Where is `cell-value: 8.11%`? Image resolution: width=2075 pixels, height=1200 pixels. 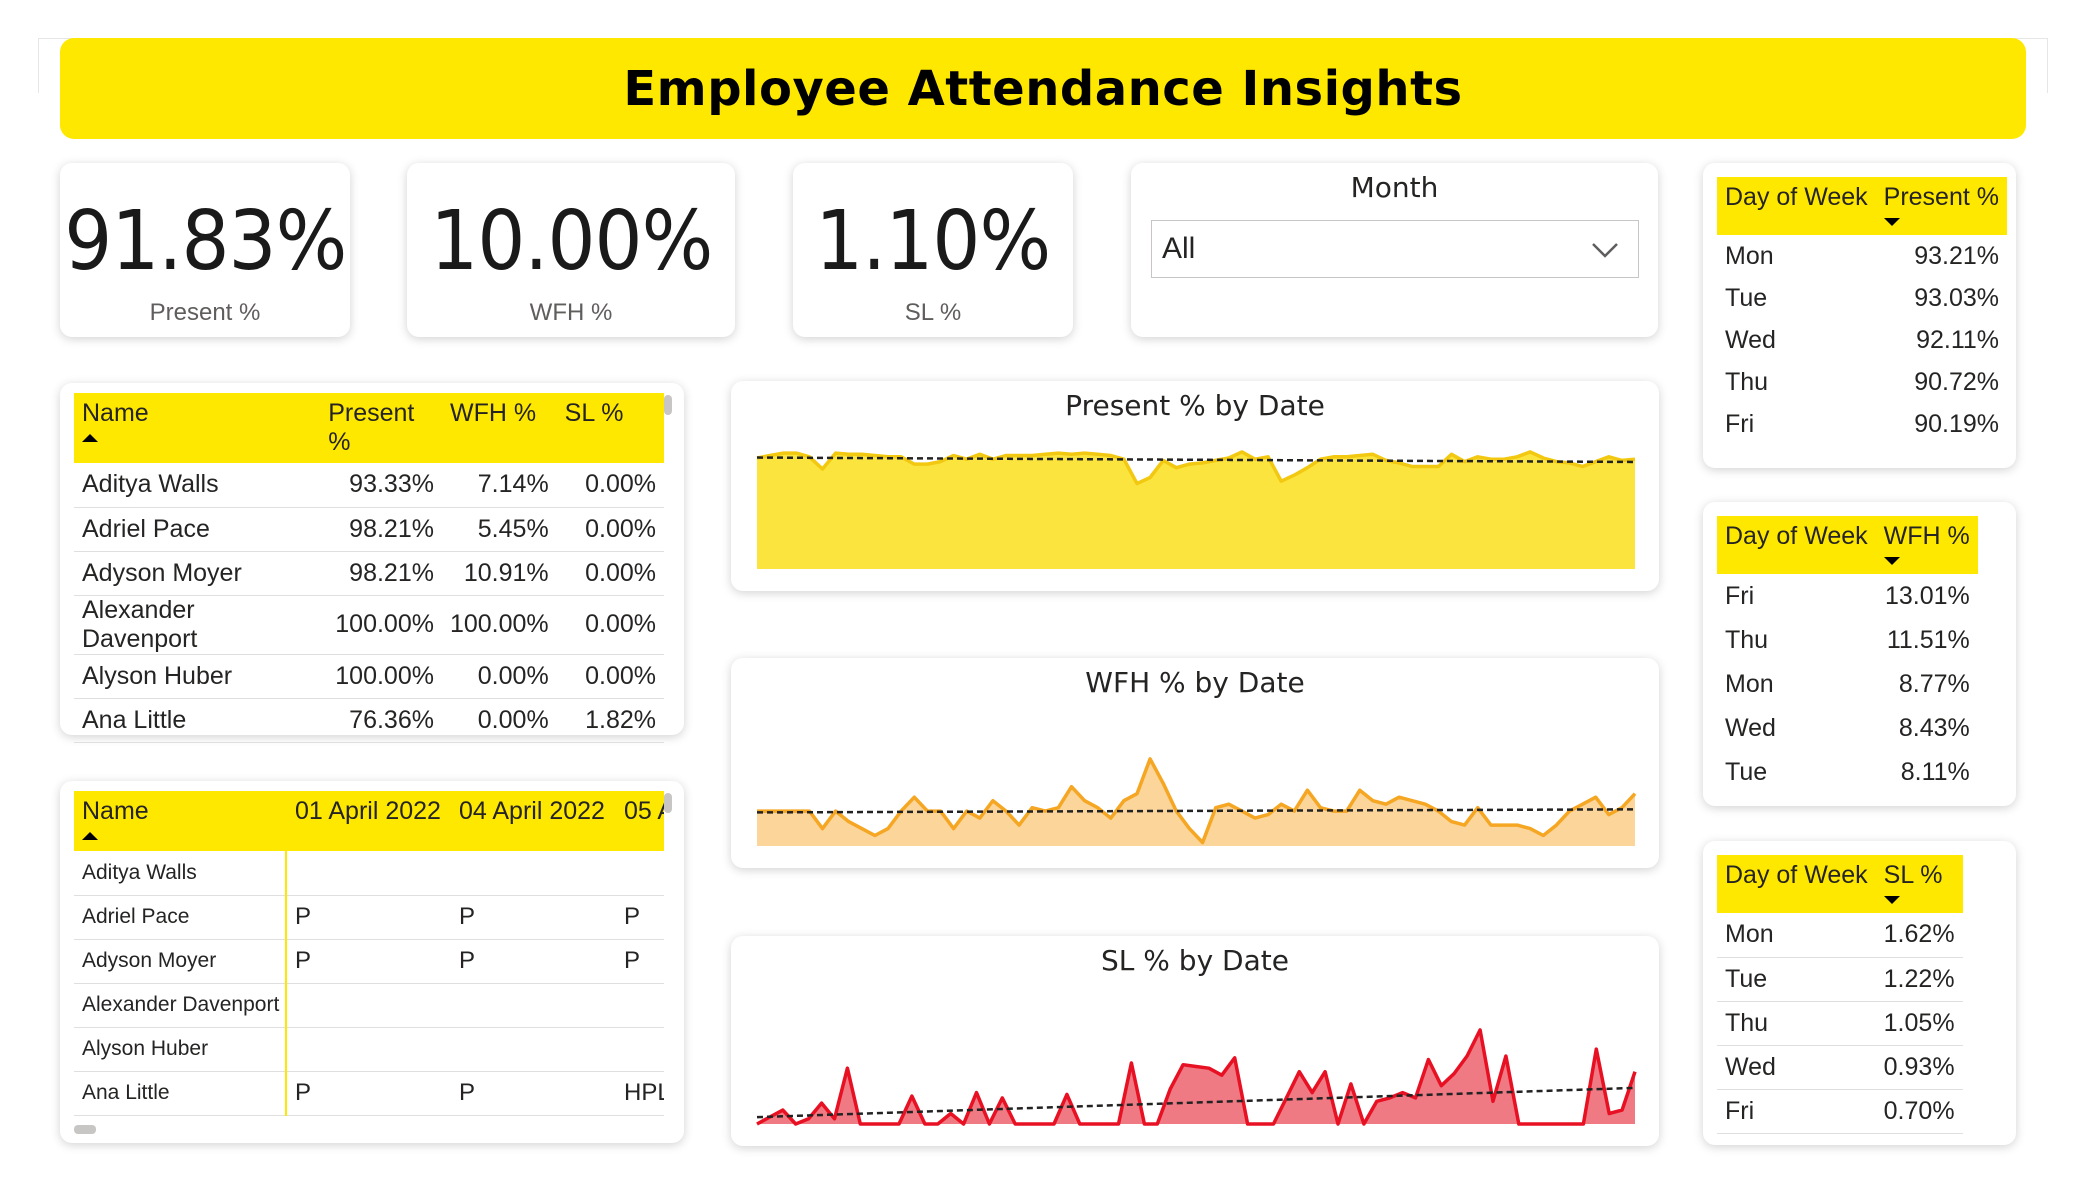 cell-value: 8.11% is located at coordinates (1935, 771).